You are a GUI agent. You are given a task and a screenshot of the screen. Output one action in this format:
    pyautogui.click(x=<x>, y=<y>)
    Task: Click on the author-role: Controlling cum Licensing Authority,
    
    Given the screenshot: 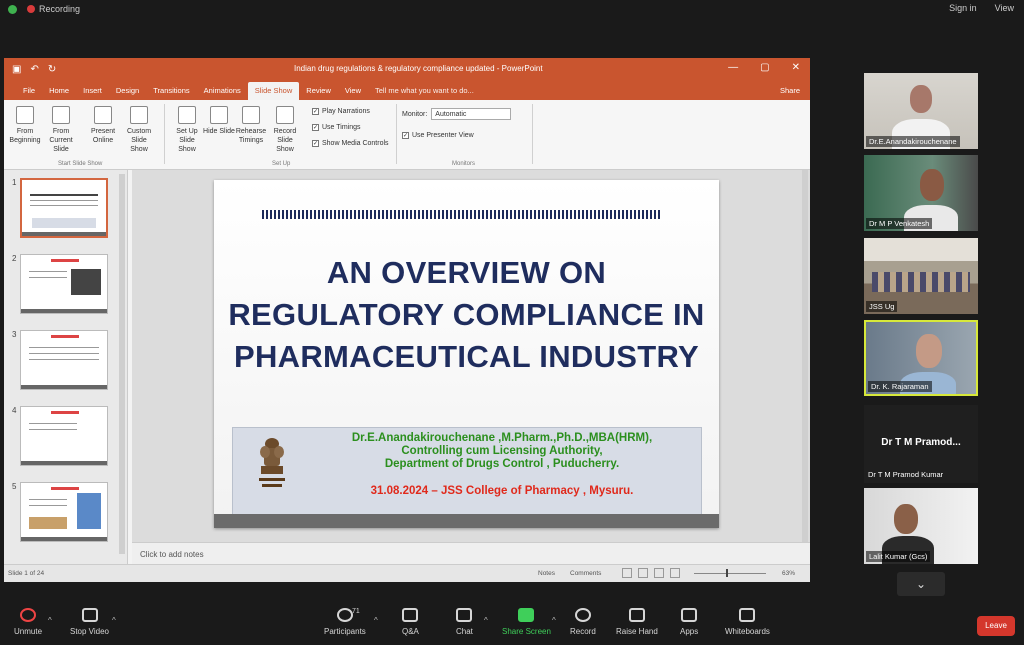 What is the action you would take?
    pyautogui.click(x=502, y=451)
    